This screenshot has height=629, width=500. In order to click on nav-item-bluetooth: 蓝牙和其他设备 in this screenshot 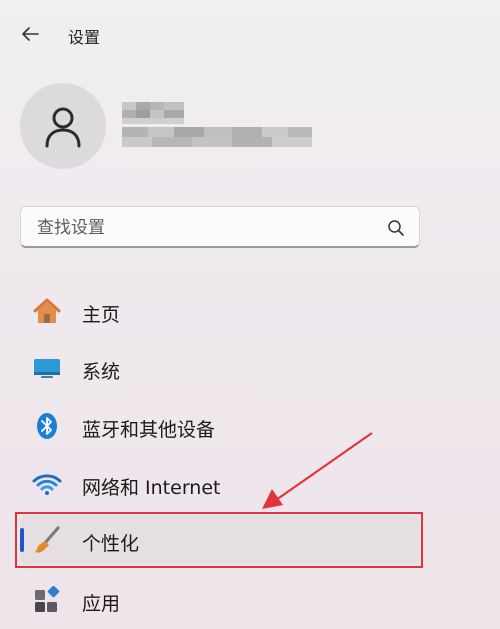, I will do `click(220, 426)`.